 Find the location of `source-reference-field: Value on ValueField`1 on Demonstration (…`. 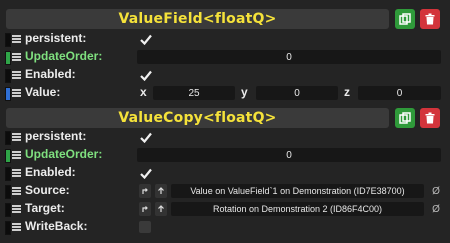

source-reference-field: Value on ValueField`1 on Demonstration (… is located at coordinates (297, 191).